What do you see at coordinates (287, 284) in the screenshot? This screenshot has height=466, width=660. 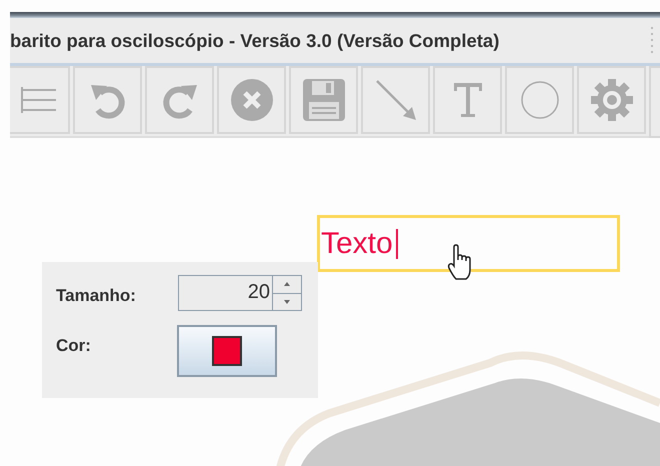 I see `up-caret-icon` at bounding box center [287, 284].